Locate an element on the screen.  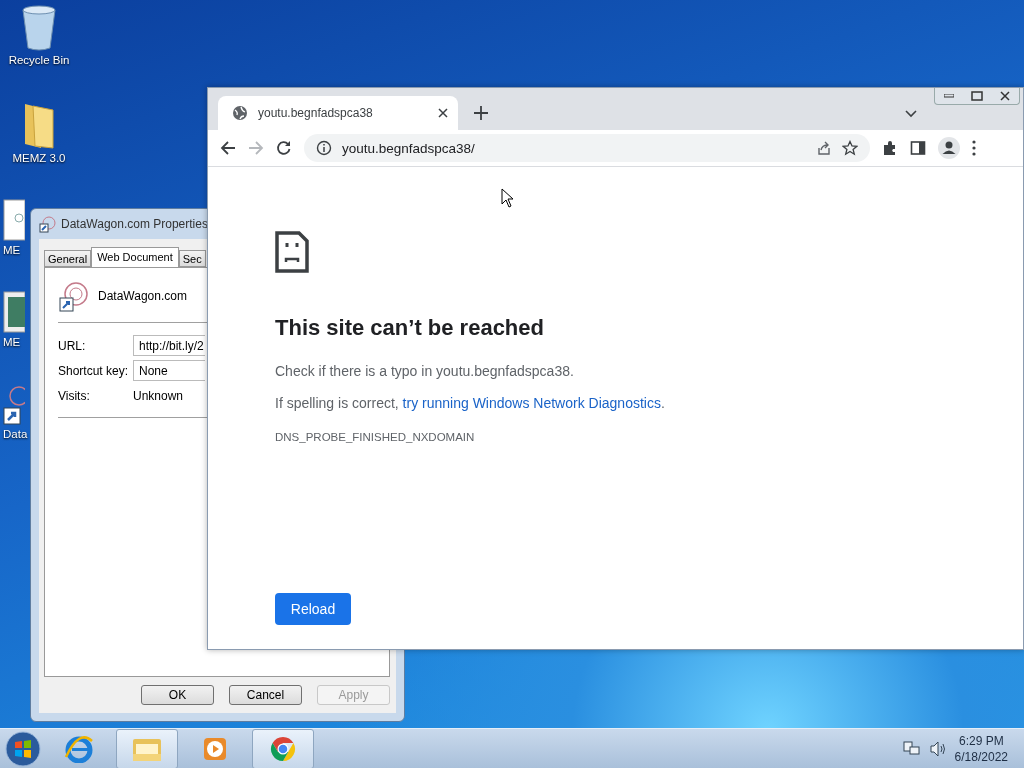
field-value: Unknown is located at coordinates (158, 396).